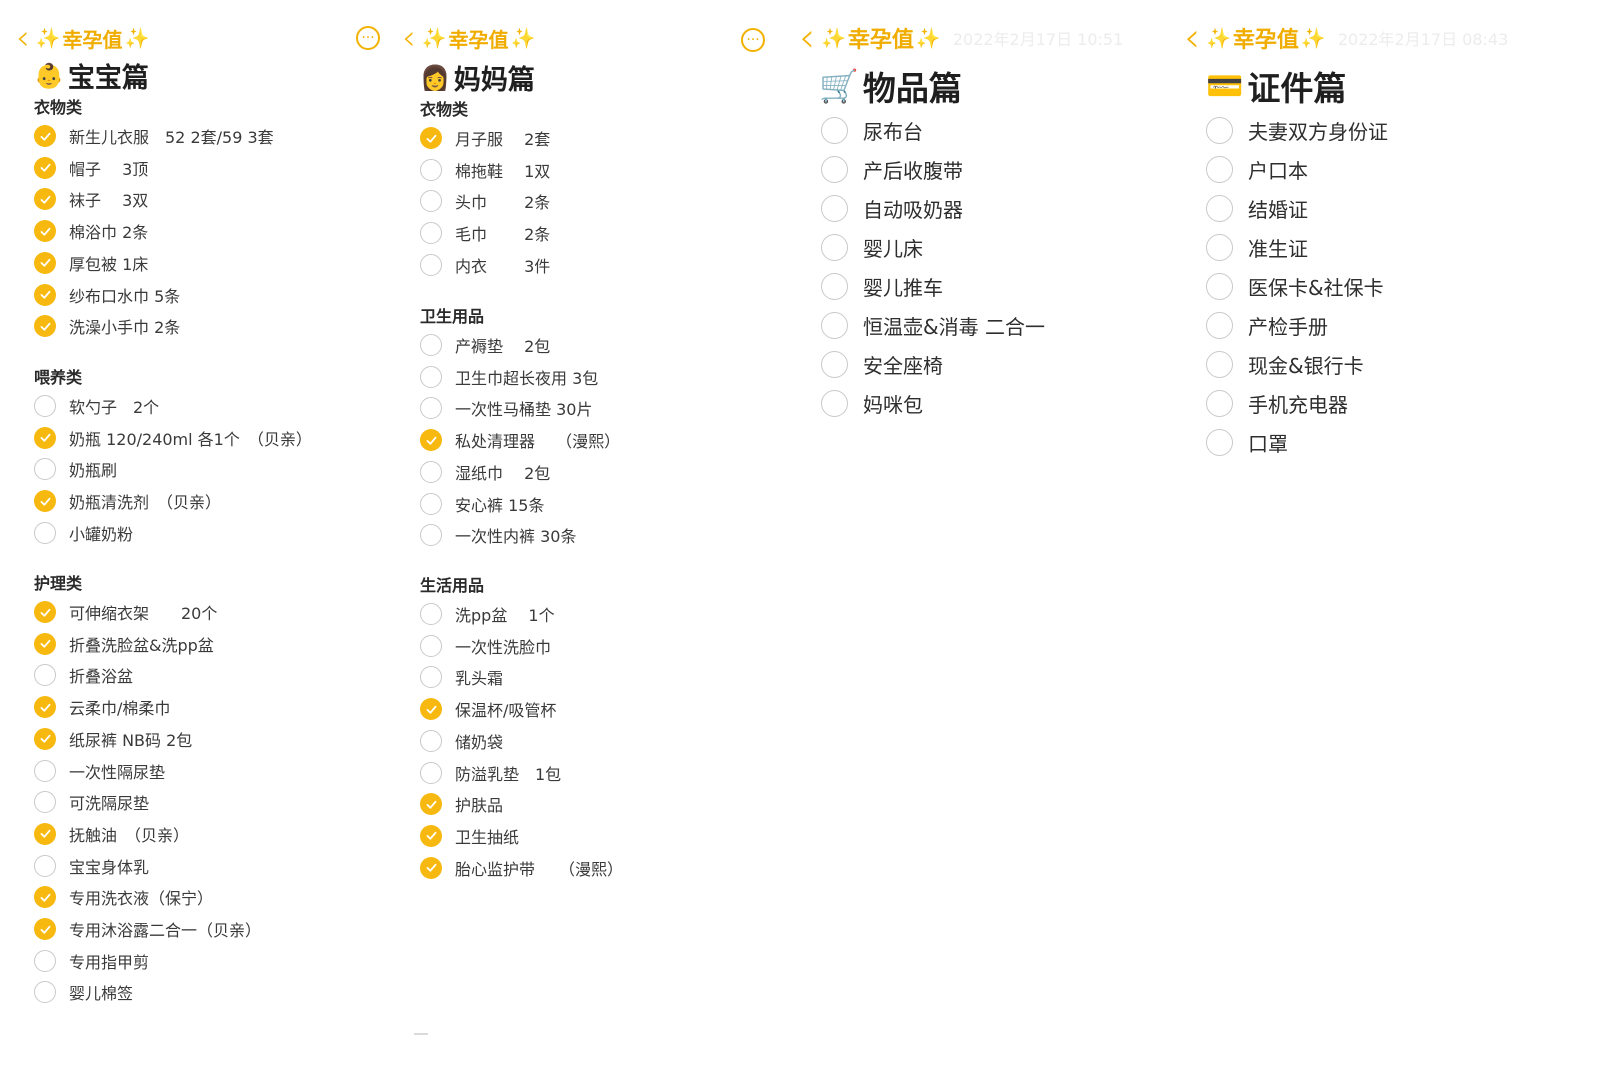  Describe the element at coordinates (882, 364) in the screenshot. I see `checklist-item: 安全座椅` at that location.